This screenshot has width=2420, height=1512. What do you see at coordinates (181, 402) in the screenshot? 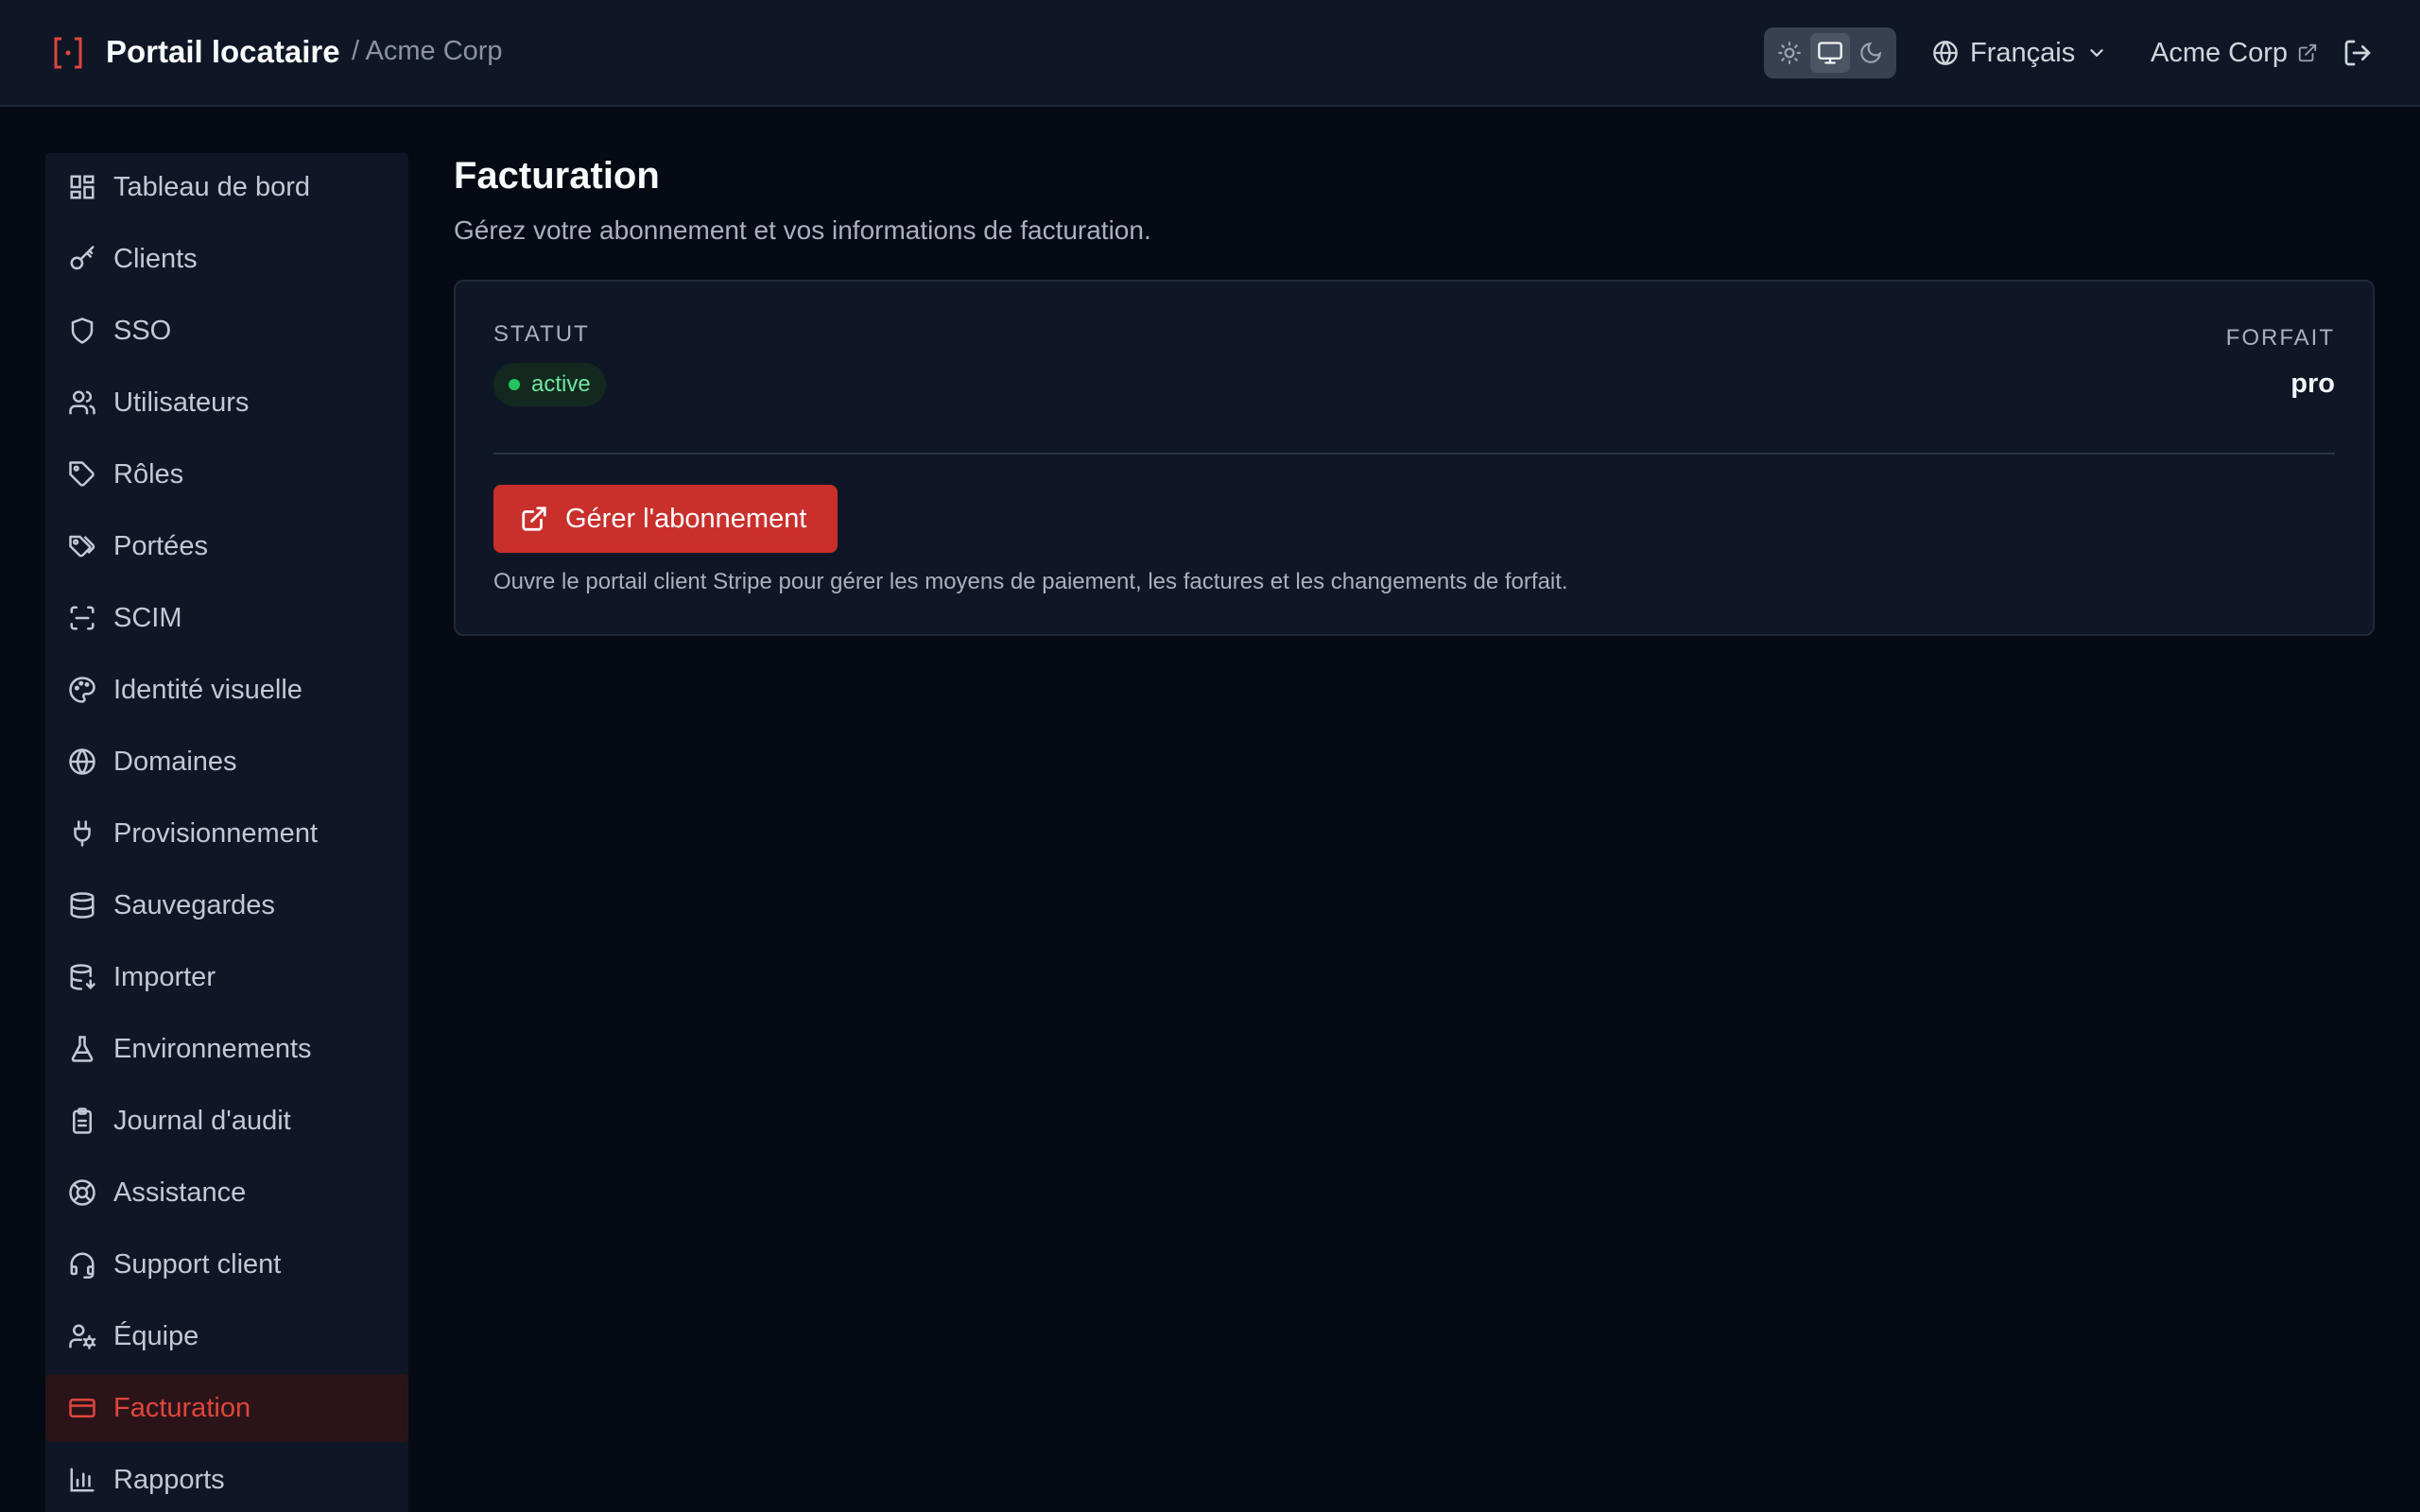
I see `sidebar-item-label: Utilisateurs` at bounding box center [181, 402].